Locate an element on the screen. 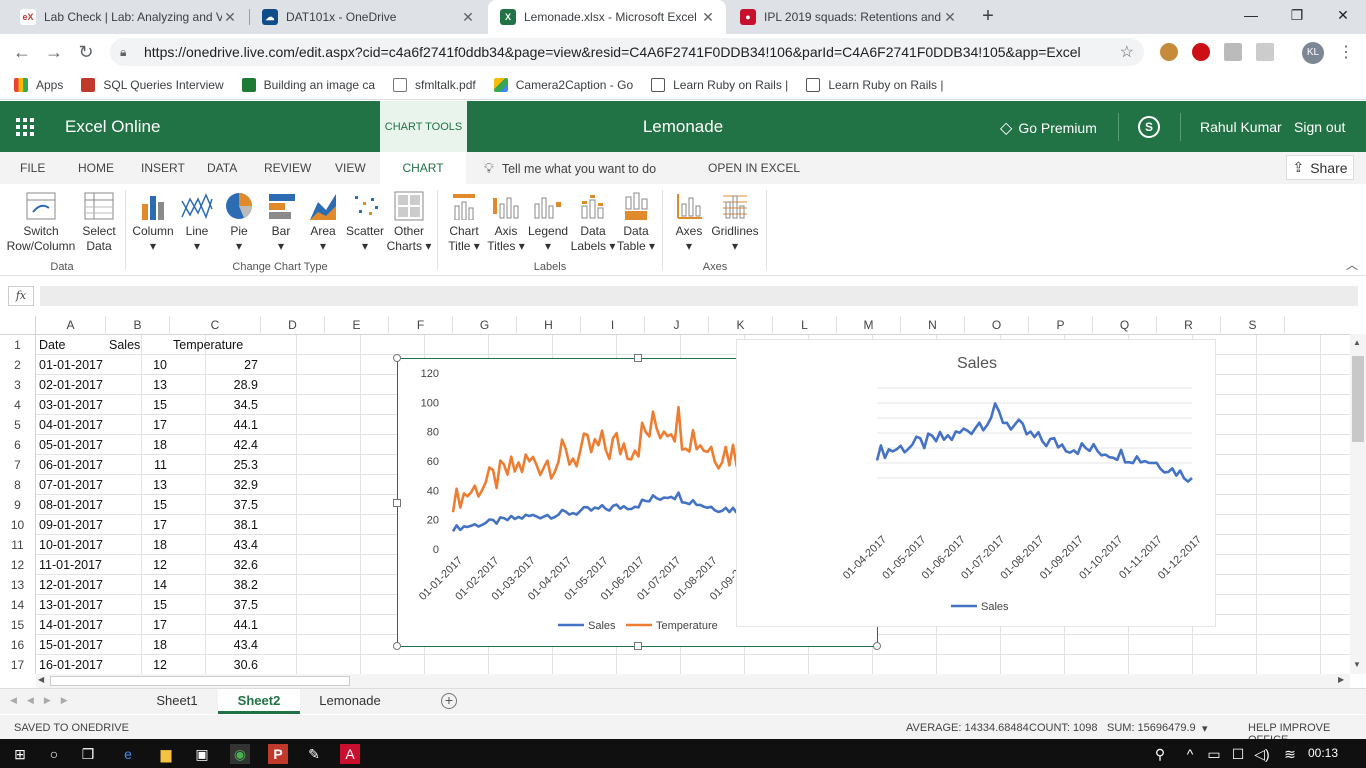 This screenshot has height=768, width=1366. column-header-h: H is located at coordinates (549, 325).